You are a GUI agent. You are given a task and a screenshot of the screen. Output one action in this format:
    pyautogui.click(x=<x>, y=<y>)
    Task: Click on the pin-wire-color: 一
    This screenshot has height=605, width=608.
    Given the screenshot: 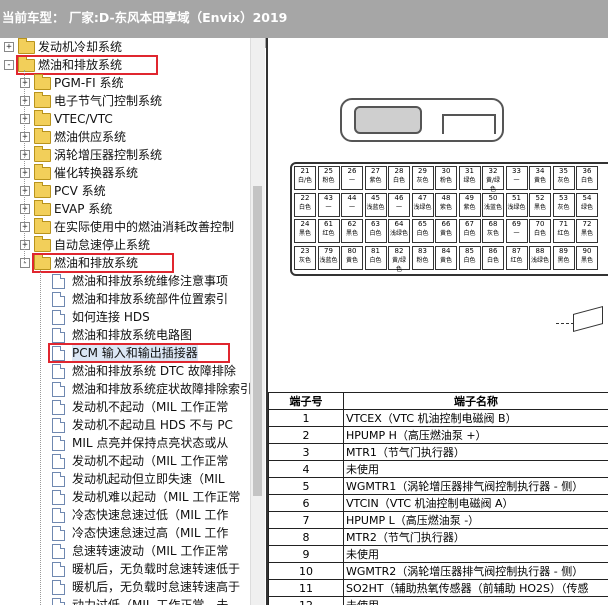 What is the action you would take?
    pyautogui.click(x=398, y=207)
    